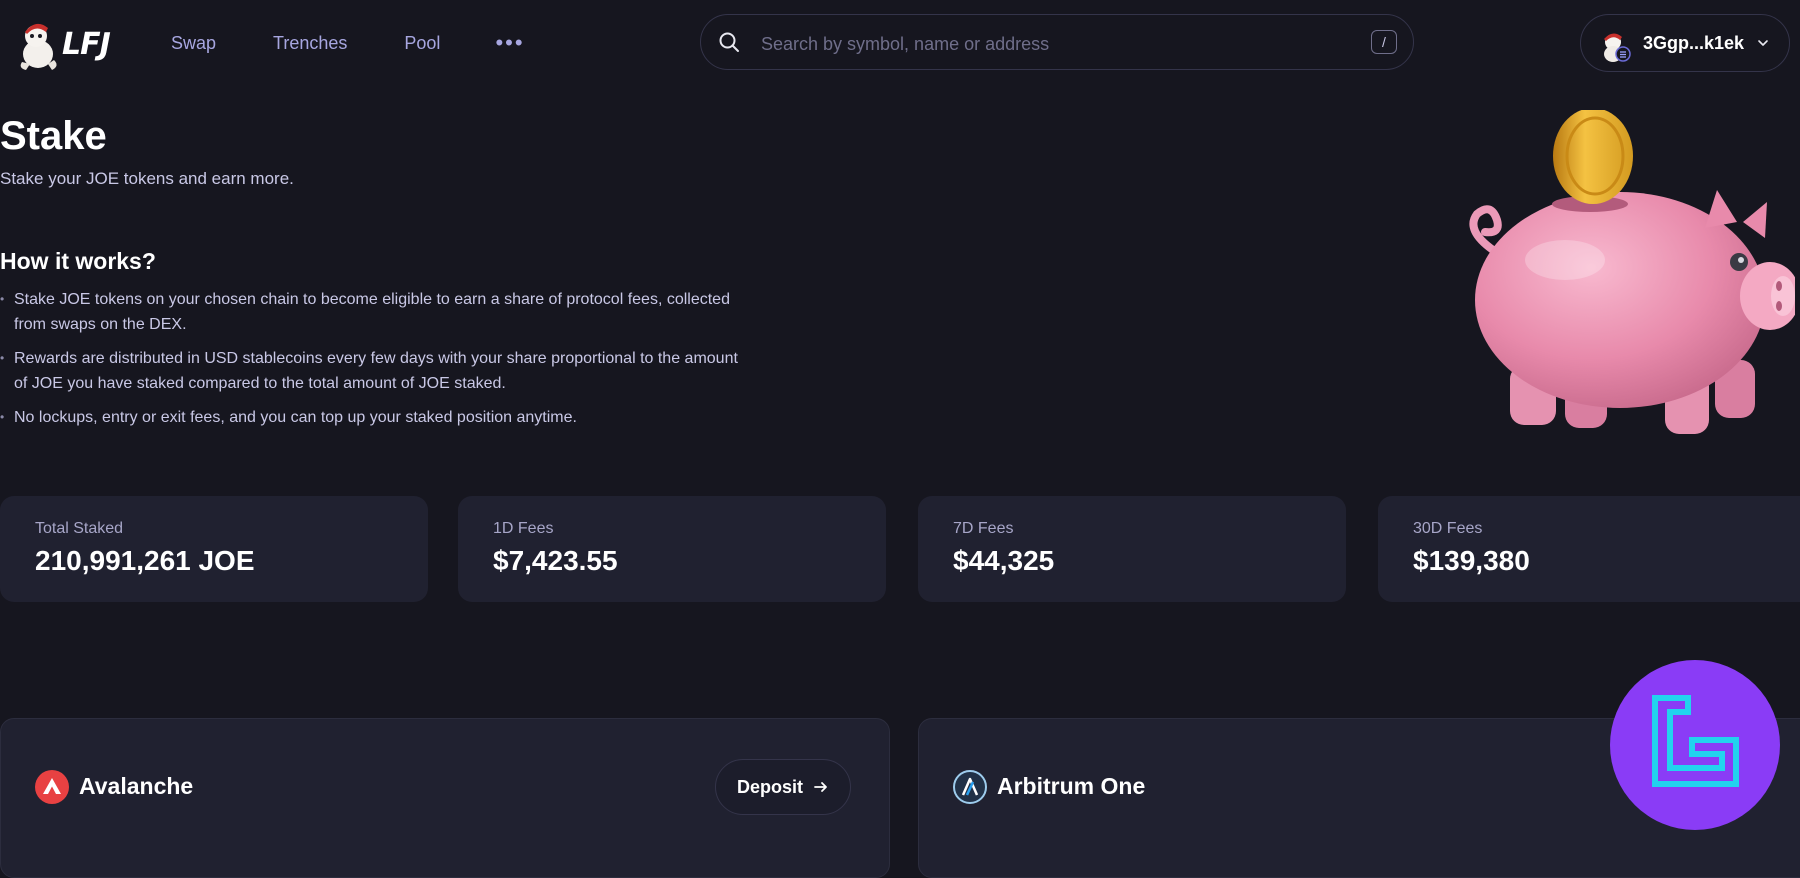 Image resolution: width=1800 pixels, height=878 pixels. Describe the element at coordinates (52, 787) in the screenshot. I see `avalanche-icon` at that location.